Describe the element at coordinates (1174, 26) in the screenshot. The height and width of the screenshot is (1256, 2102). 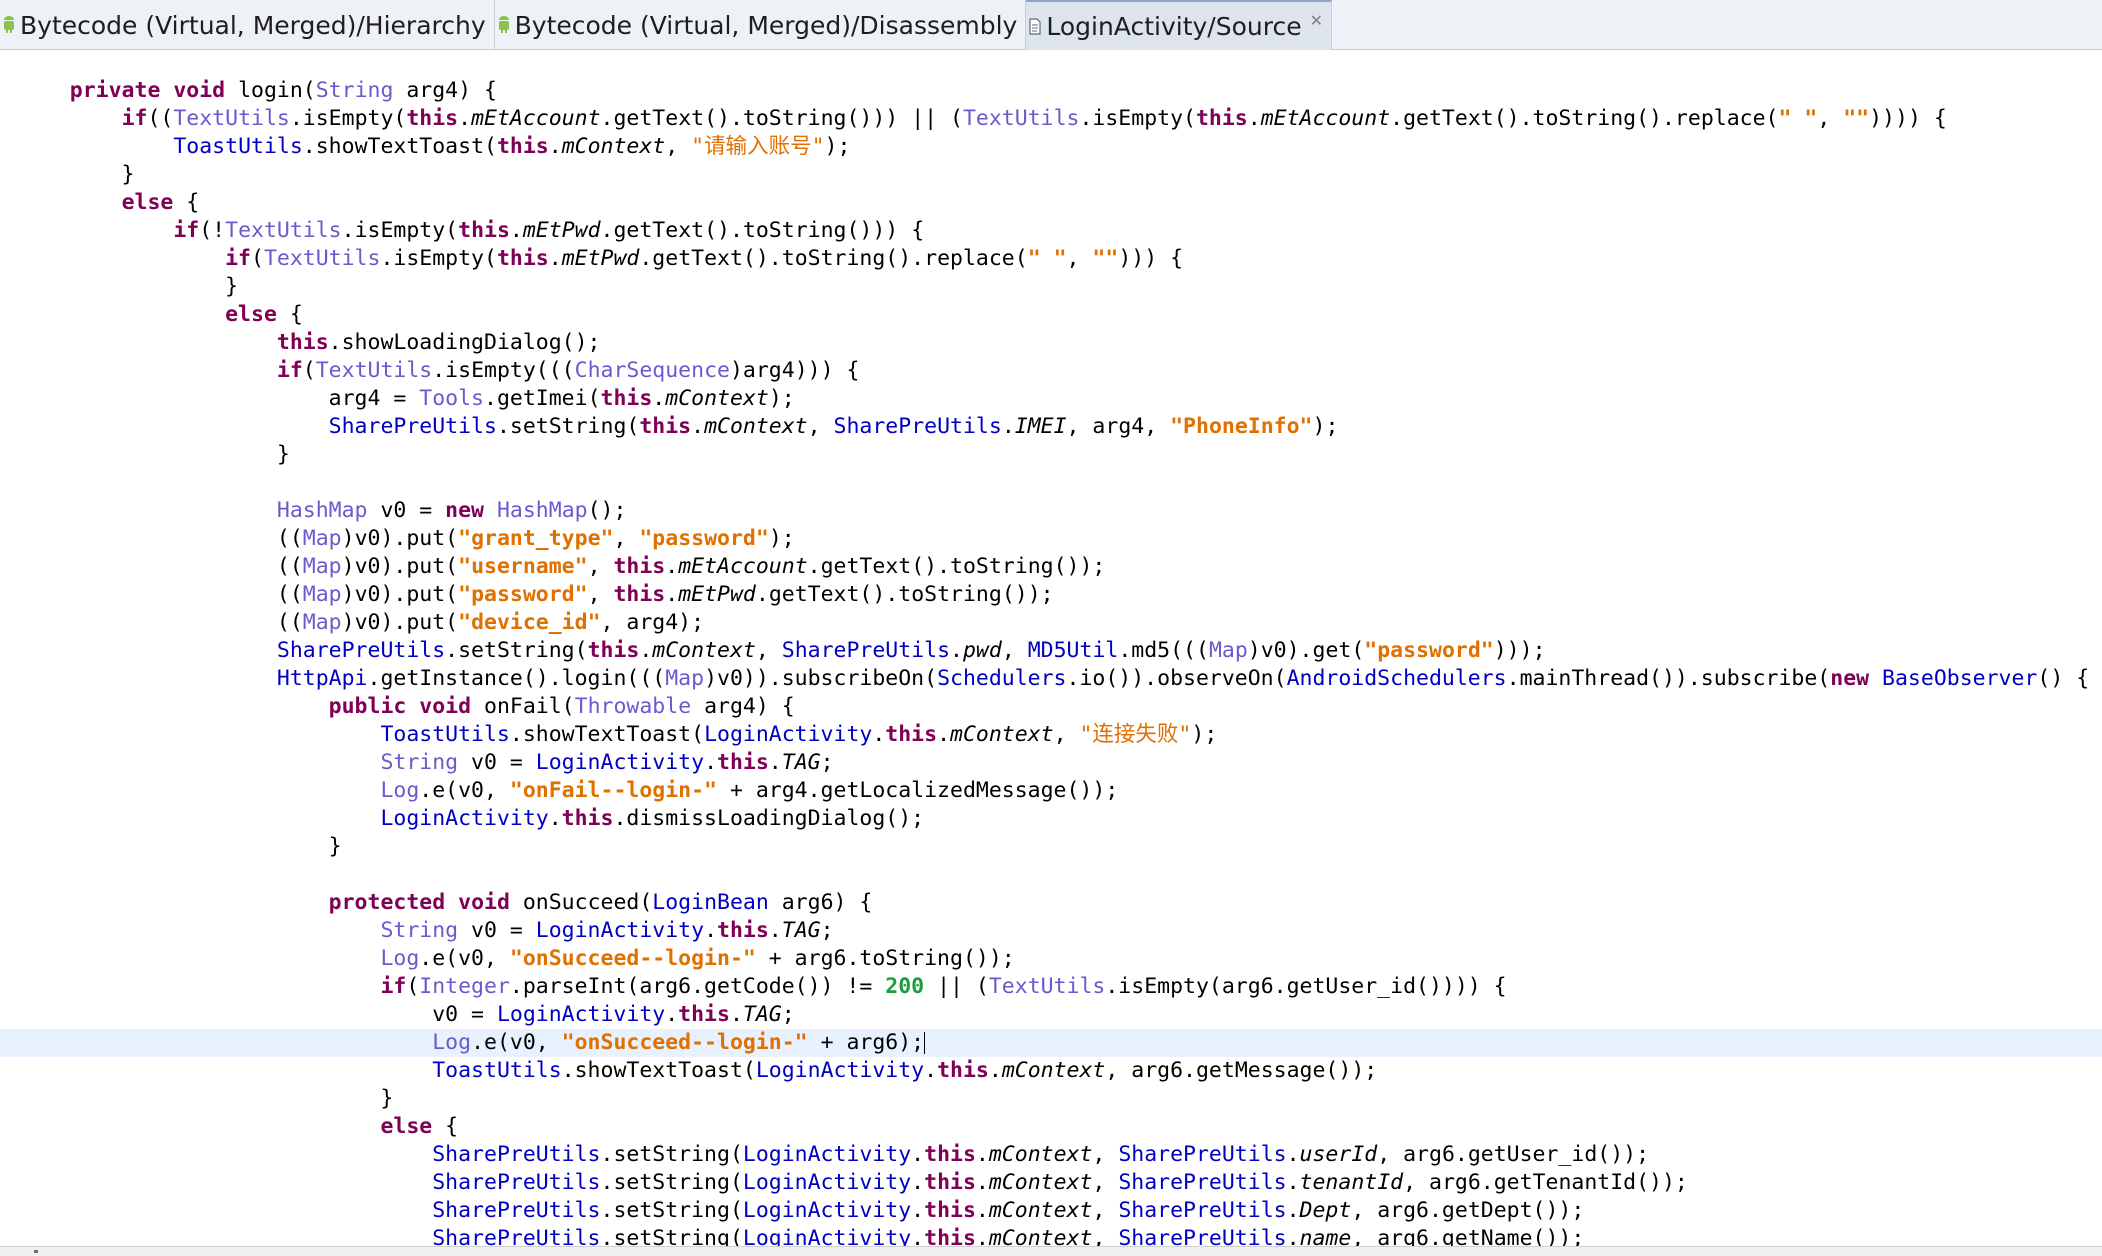
I see `tab-label: LoginActivity/Source` at that location.